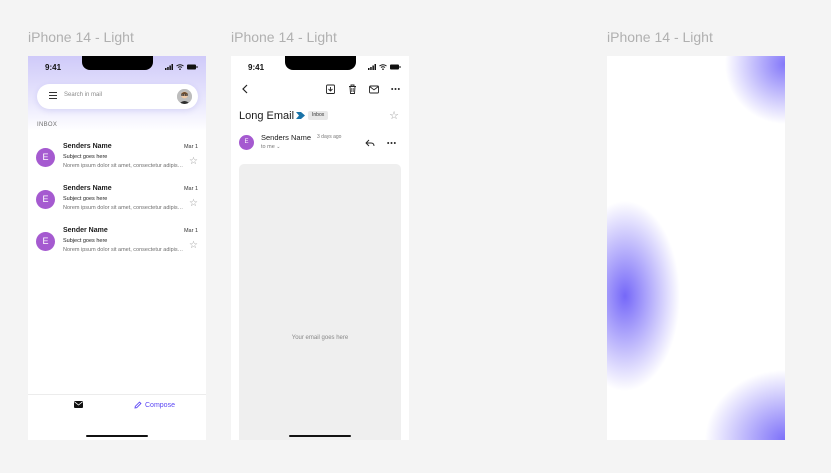 The image size is (831, 473). What do you see at coordinates (268, 147) in the screenshot?
I see `recipient-label: to me` at bounding box center [268, 147].